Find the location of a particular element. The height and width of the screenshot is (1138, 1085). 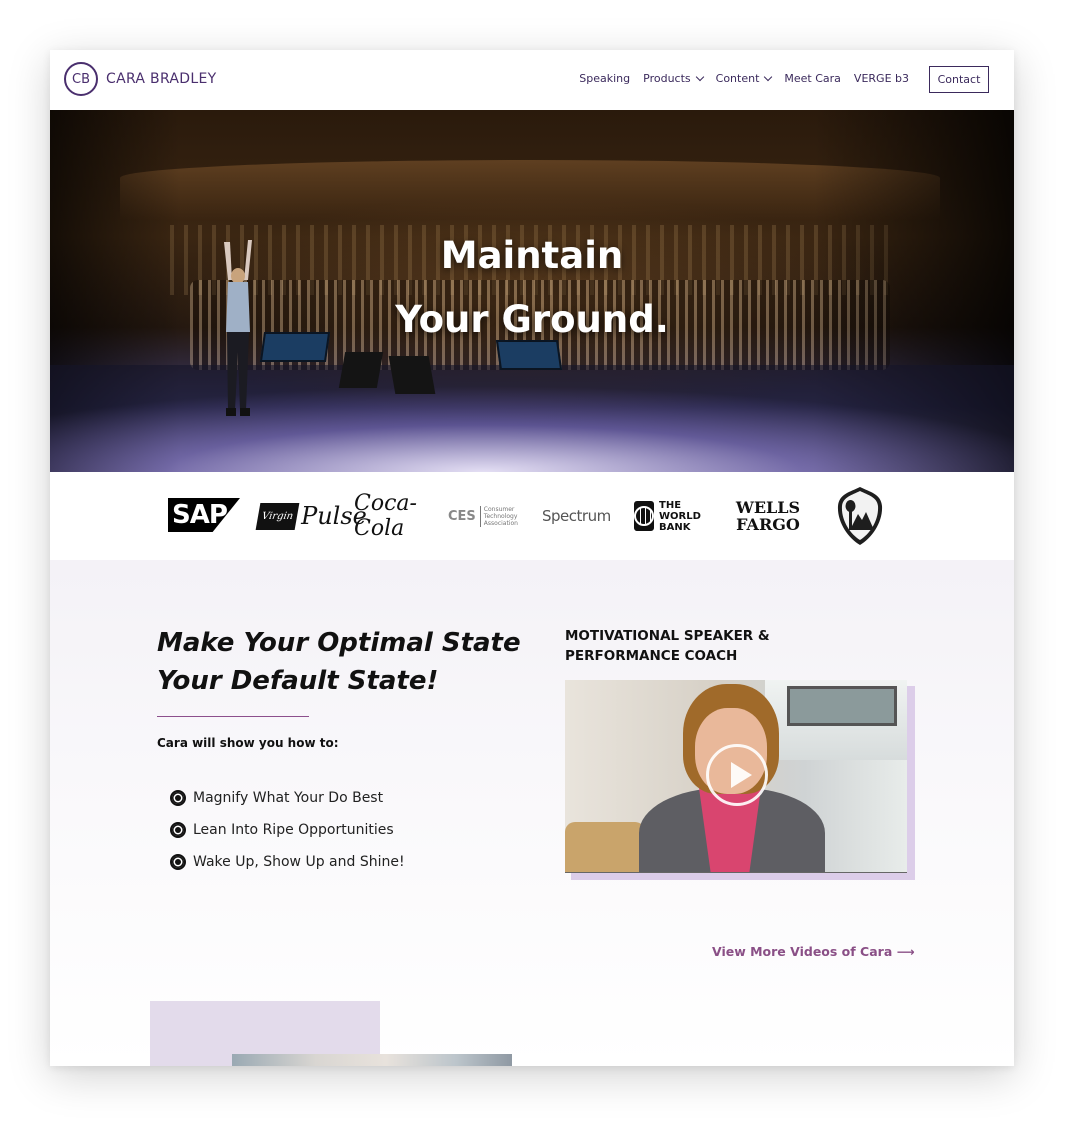

world-bank-wordmark: THE WORLD BANK is located at coordinates (680, 516).